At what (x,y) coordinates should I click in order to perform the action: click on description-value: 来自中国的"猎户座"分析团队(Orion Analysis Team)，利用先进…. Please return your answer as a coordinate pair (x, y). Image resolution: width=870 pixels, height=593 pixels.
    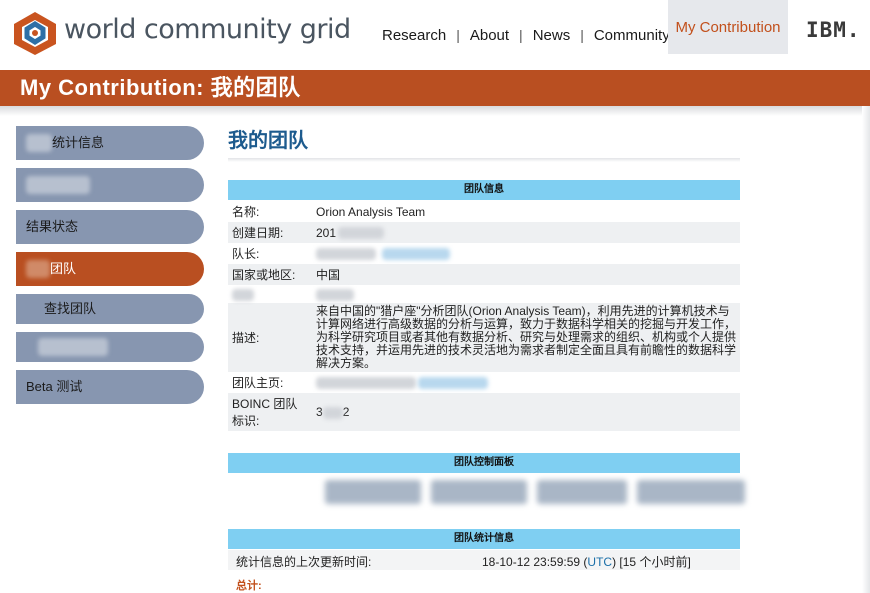
    Looking at the image, I should click on (526, 337).